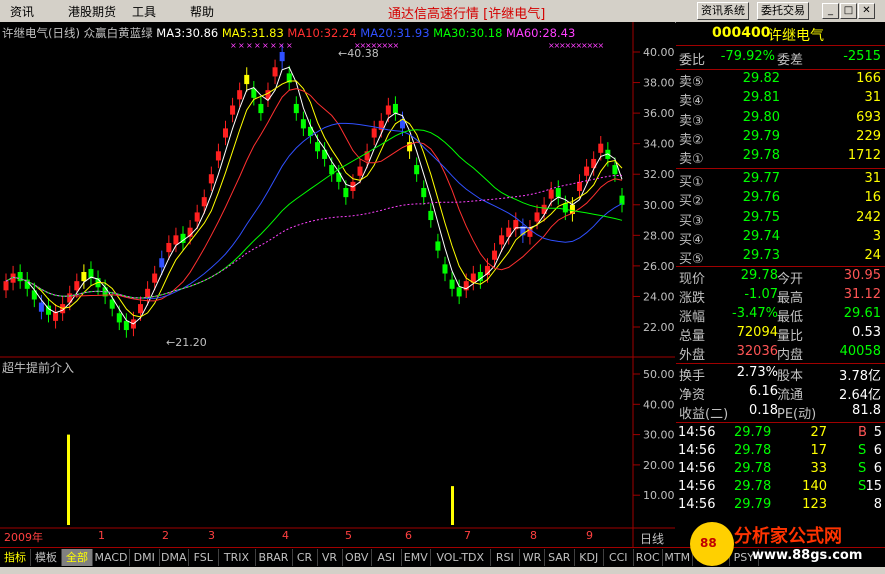  Describe the element at coordinates (111, 557) in the screenshot. I see `tab-macd: MACD` at that location.